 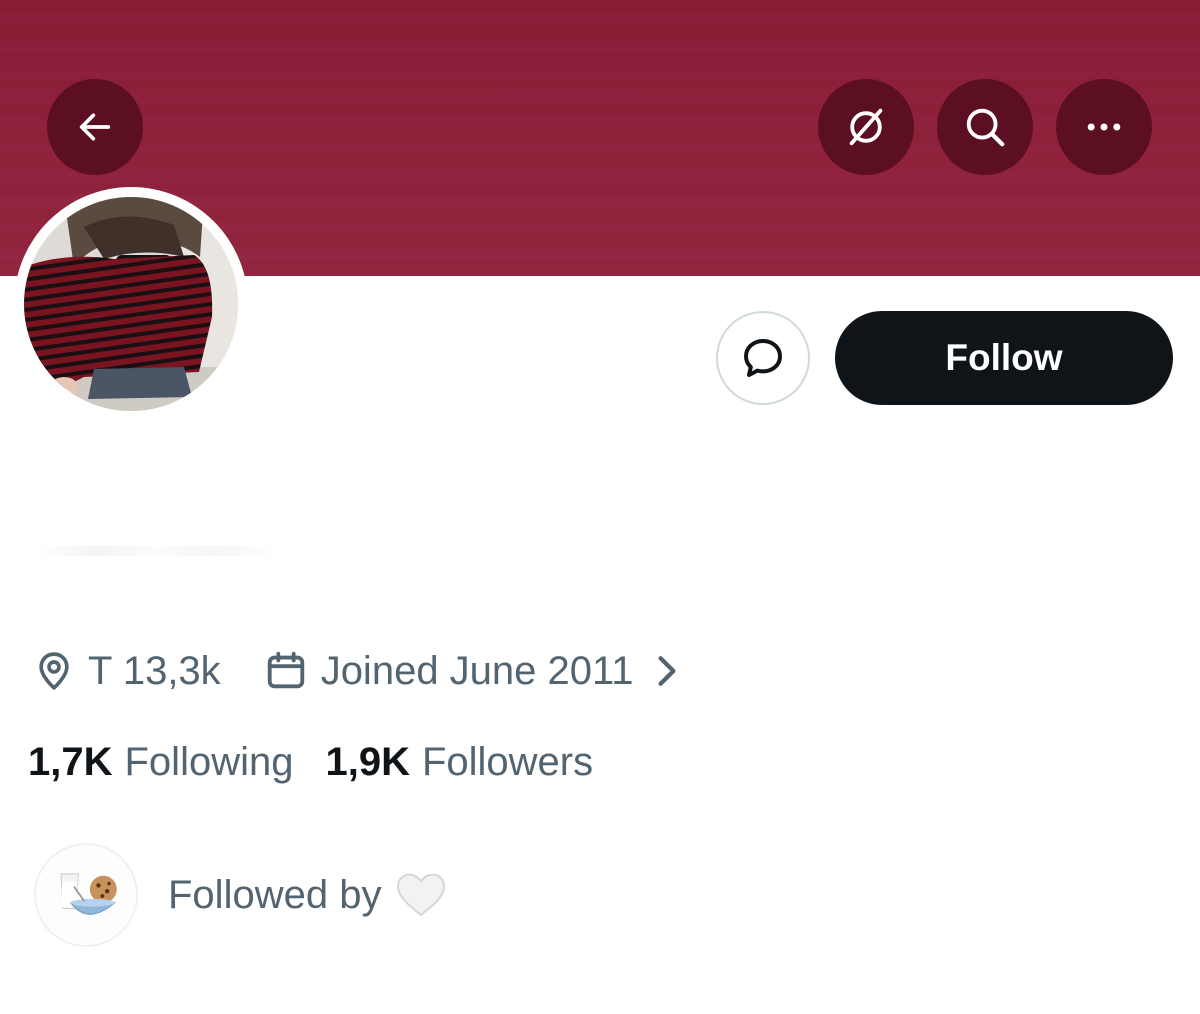 I want to click on following-link: 1,7K Following, so click(x=160, y=762).